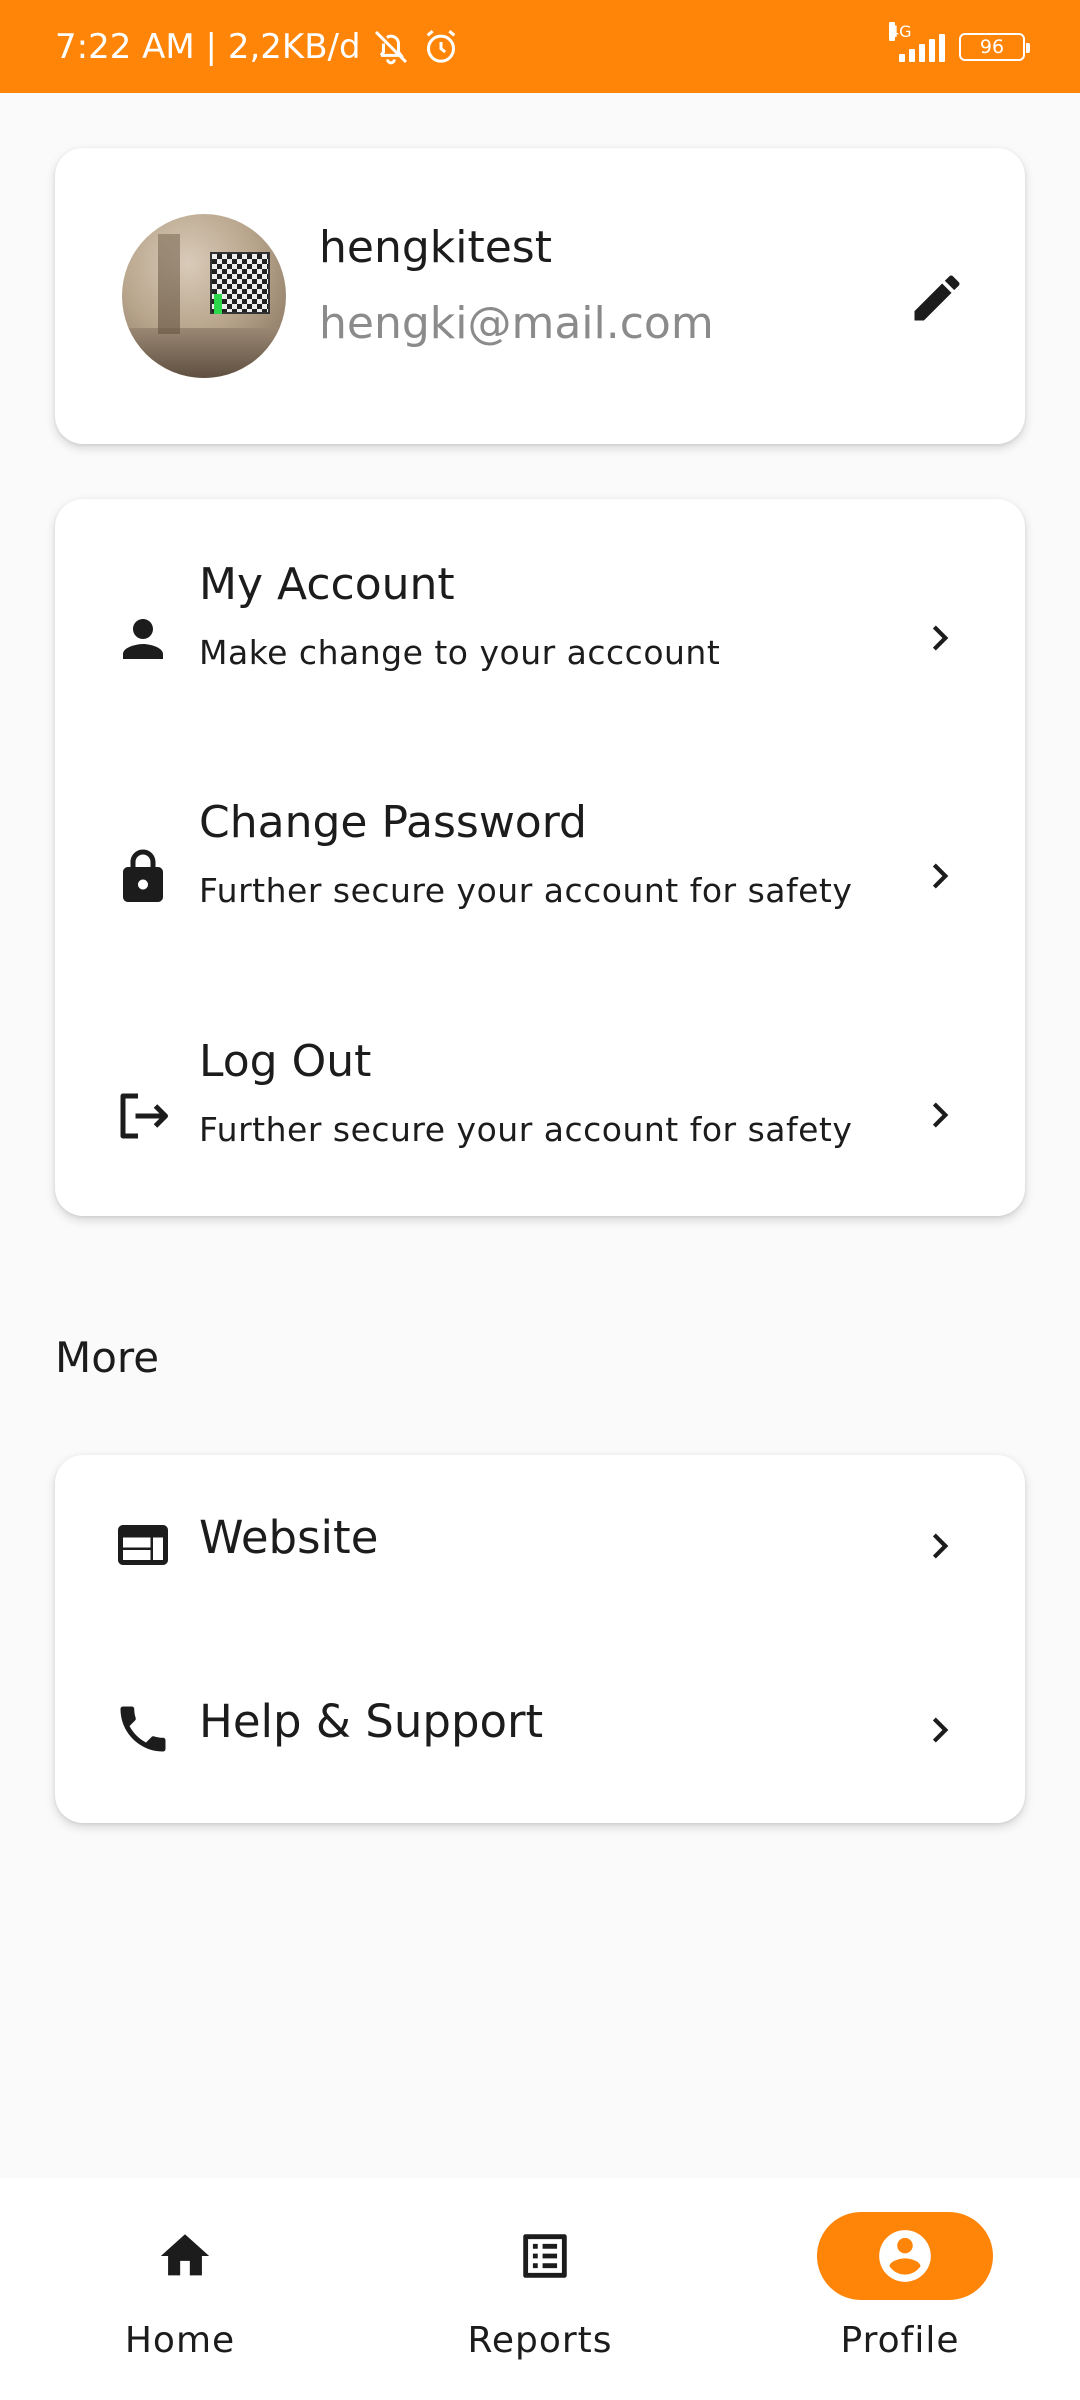 Image resolution: width=1080 pixels, height=2400 pixels. I want to click on status-left: 7:22 AM | 2,2KB/d, so click(258, 47).